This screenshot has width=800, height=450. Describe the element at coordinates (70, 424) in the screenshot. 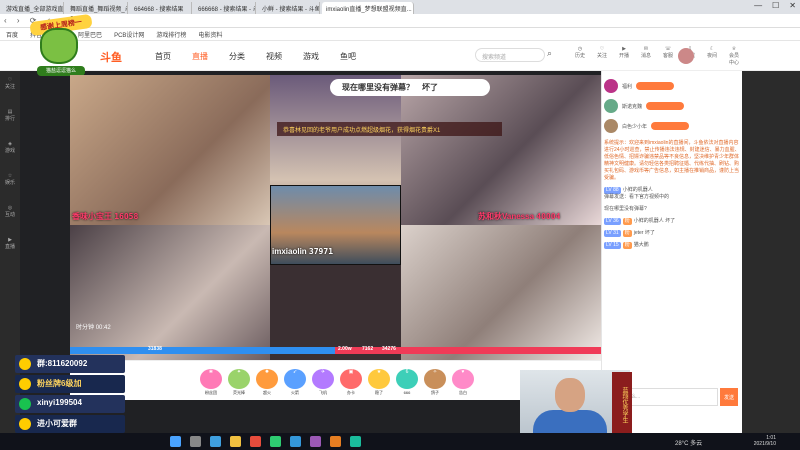

I see `overlay-row: 进小可爱群` at that location.